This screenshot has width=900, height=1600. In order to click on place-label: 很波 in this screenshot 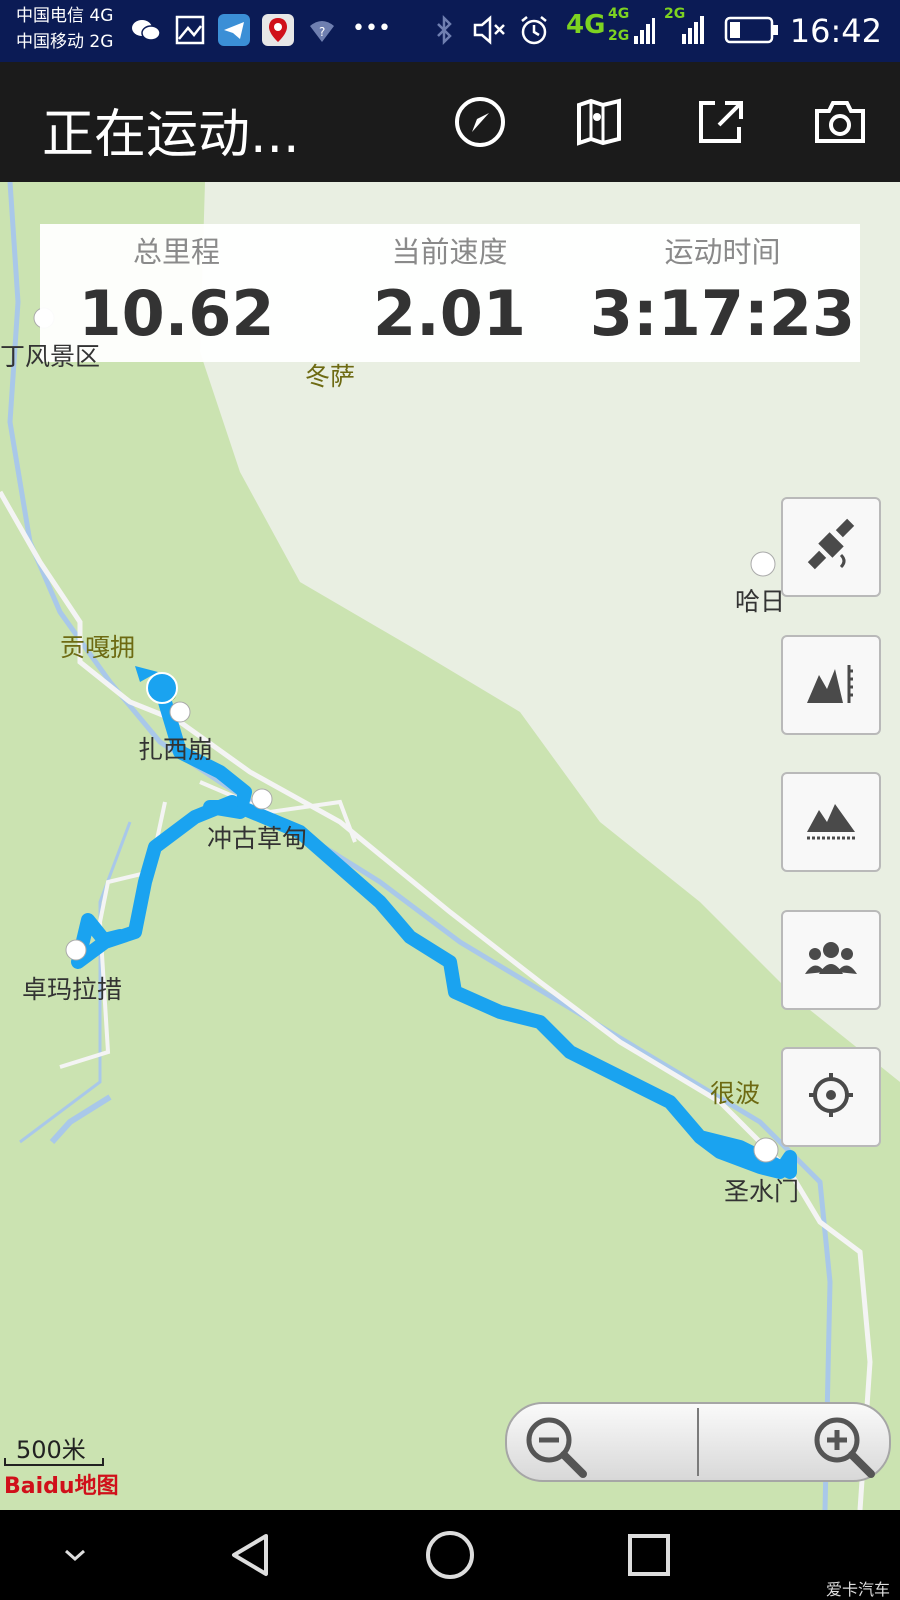, I will do `click(735, 1093)`.